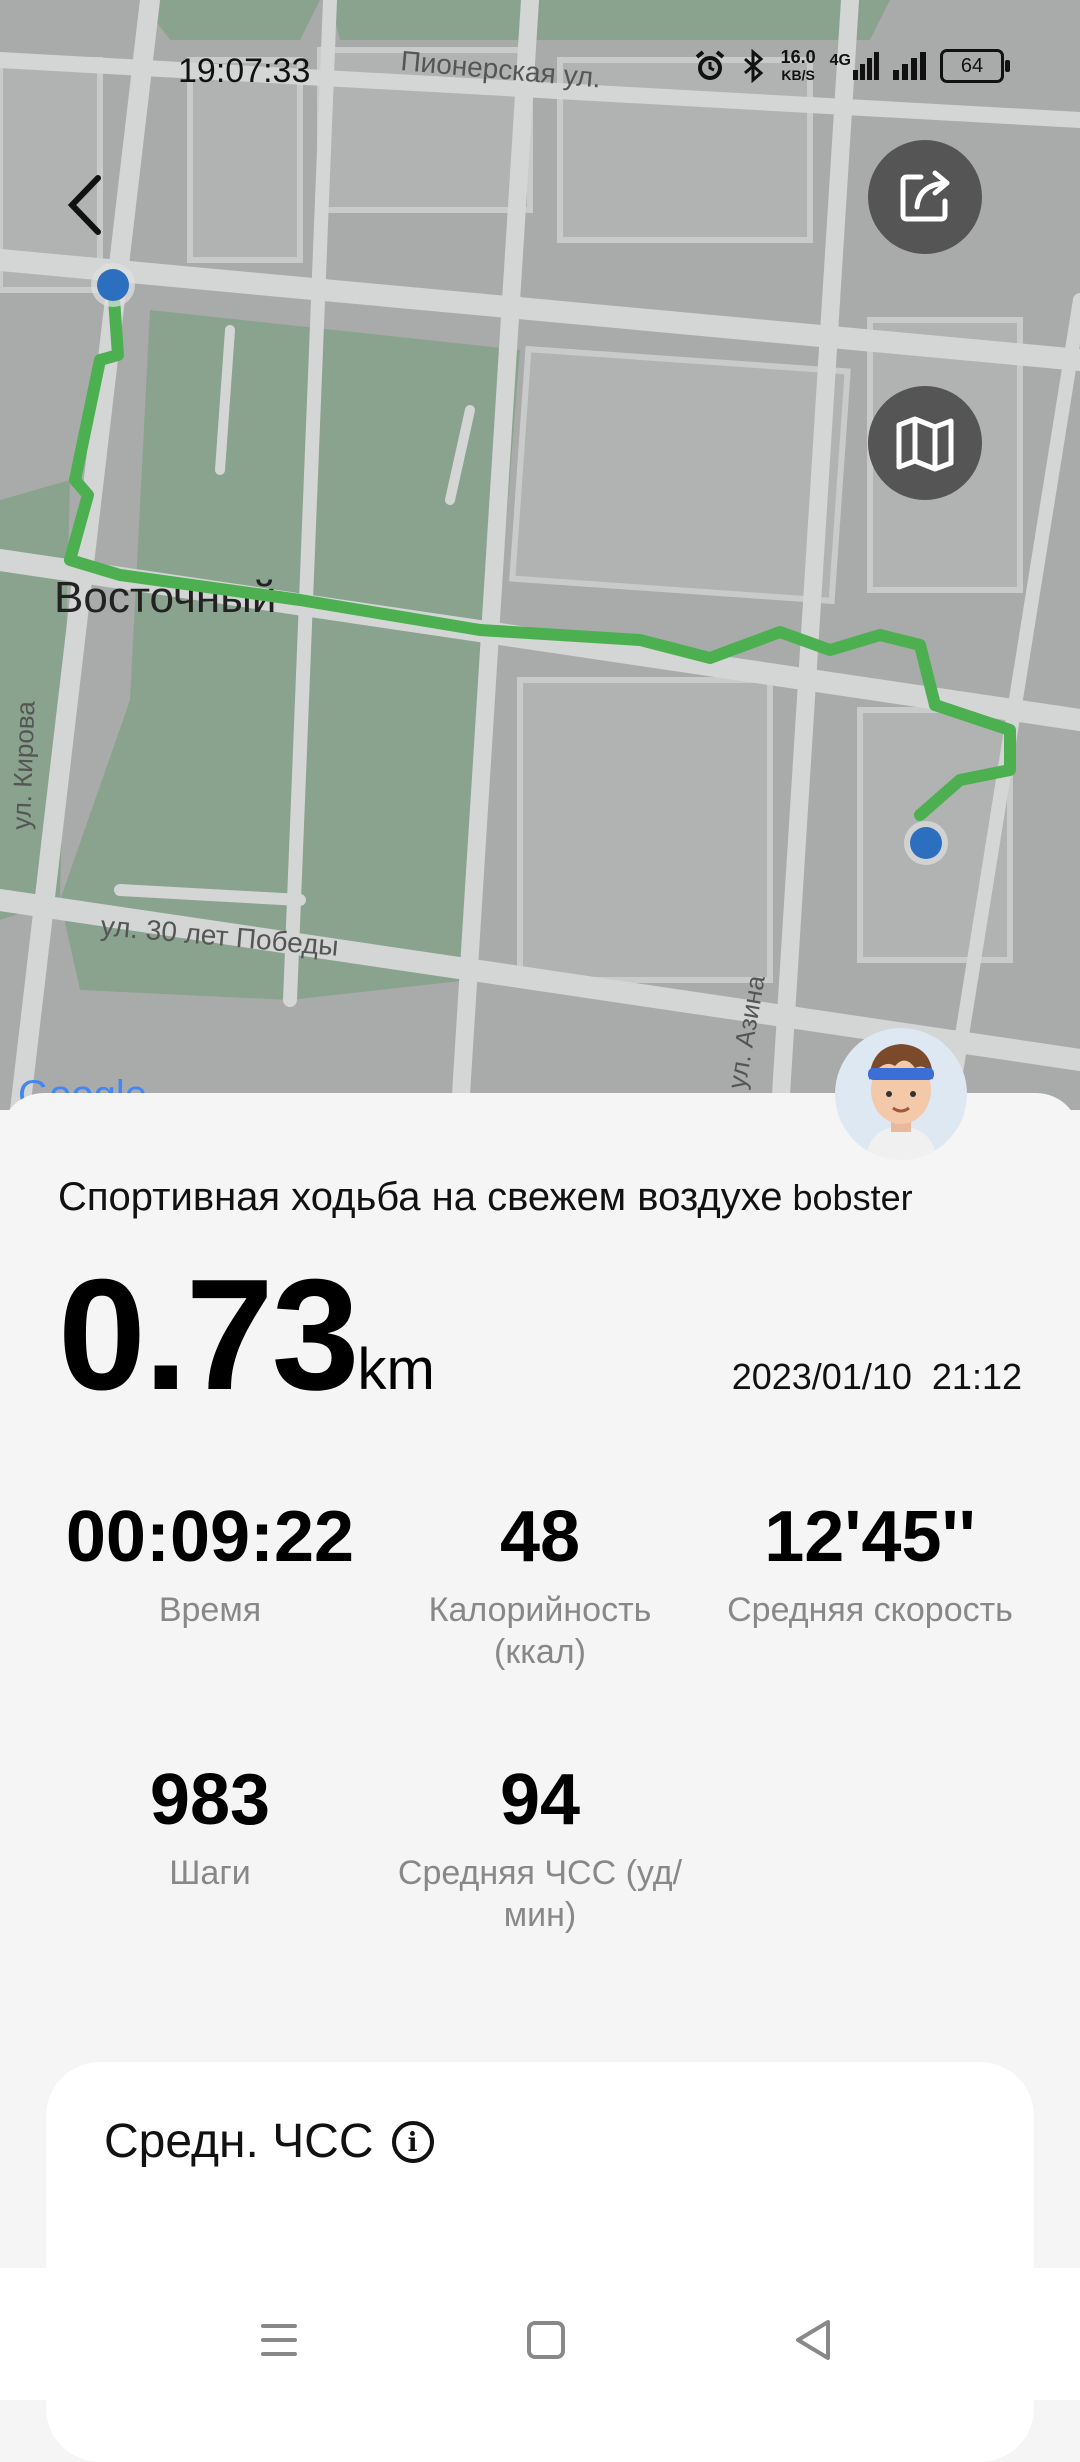  What do you see at coordinates (546, 2340) in the screenshot?
I see `home-icon` at bounding box center [546, 2340].